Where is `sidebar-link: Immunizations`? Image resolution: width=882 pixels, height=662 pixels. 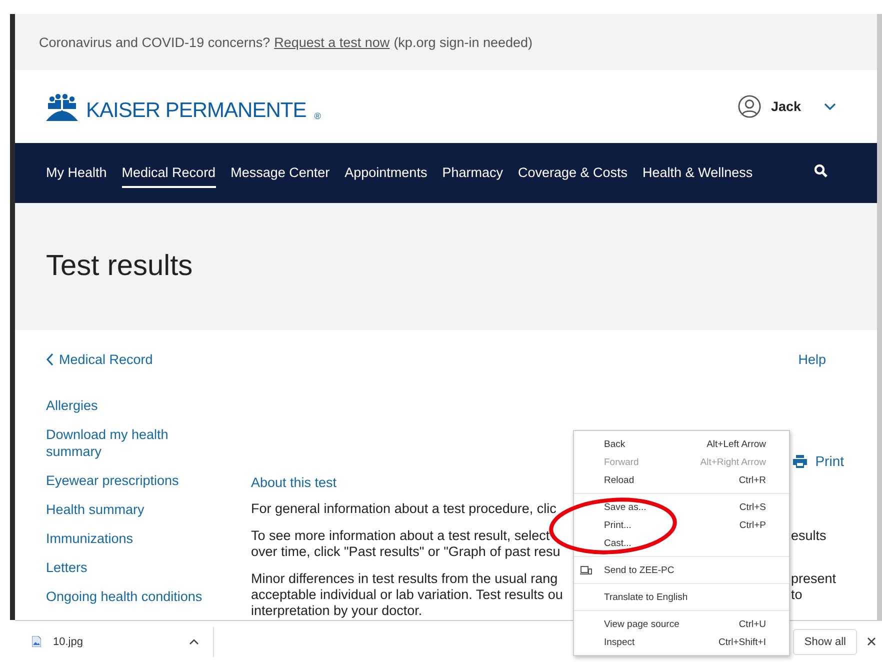
sidebar-link: Immunizations is located at coordinates (126, 538).